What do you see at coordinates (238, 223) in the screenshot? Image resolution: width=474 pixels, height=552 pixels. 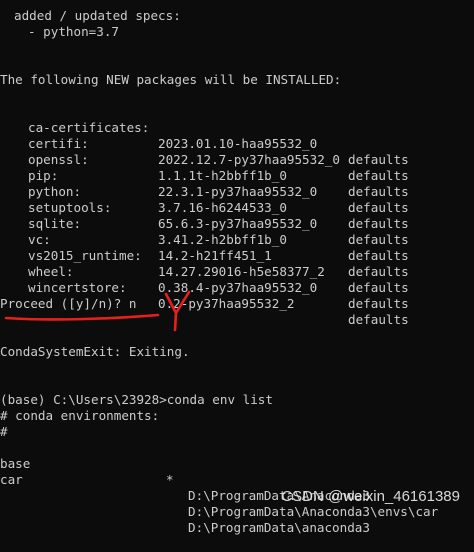 I see `package-version: 65.6.3-py37haa95532_0` at bounding box center [238, 223].